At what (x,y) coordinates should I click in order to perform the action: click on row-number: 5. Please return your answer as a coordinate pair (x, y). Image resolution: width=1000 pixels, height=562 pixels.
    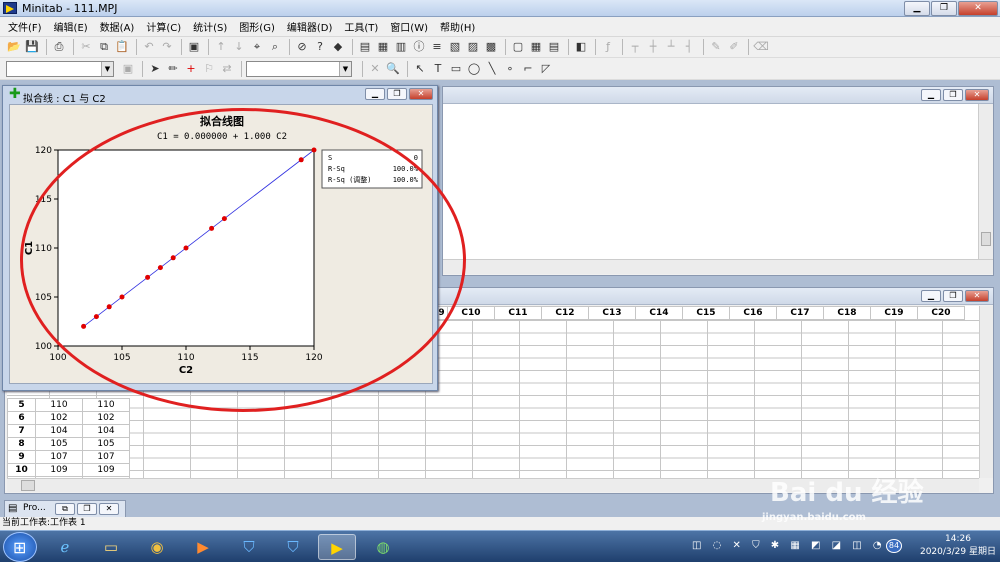
    Looking at the image, I should click on (21, 405).